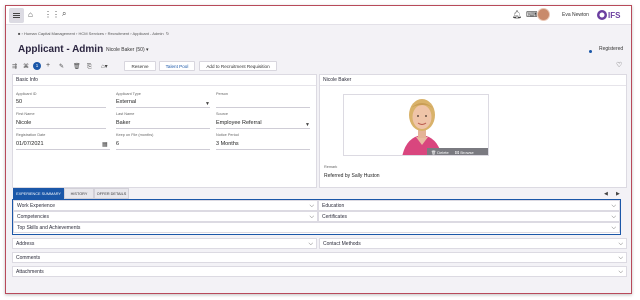 The width and height of the screenshot is (640, 300). I want to click on section-comments: Comments ⌵, so click(319, 257).